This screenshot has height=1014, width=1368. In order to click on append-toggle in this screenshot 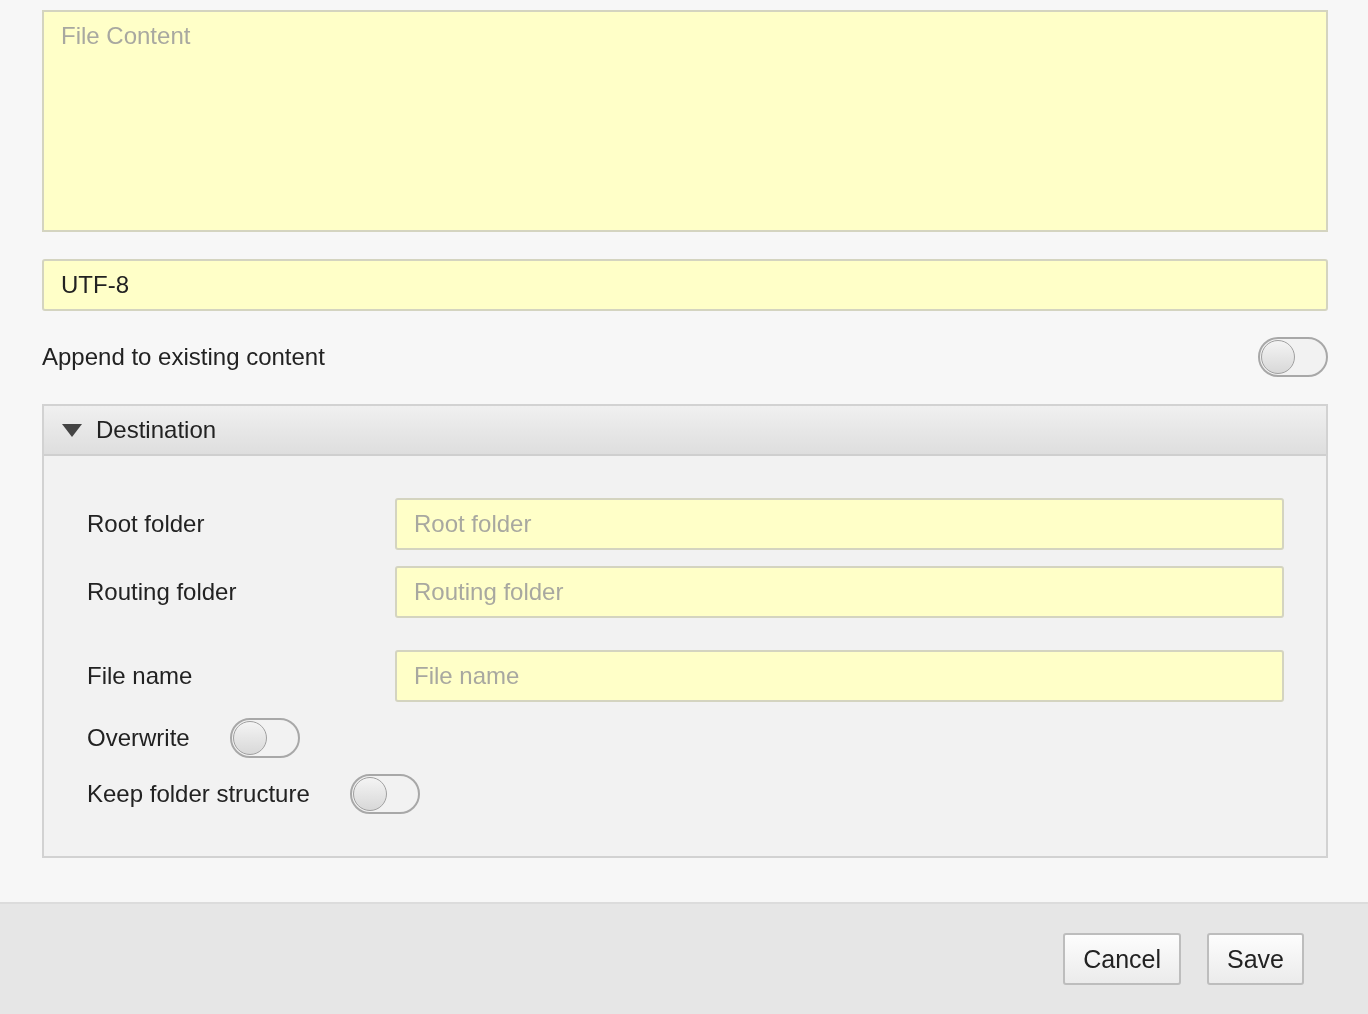, I will do `click(1293, 357)`.